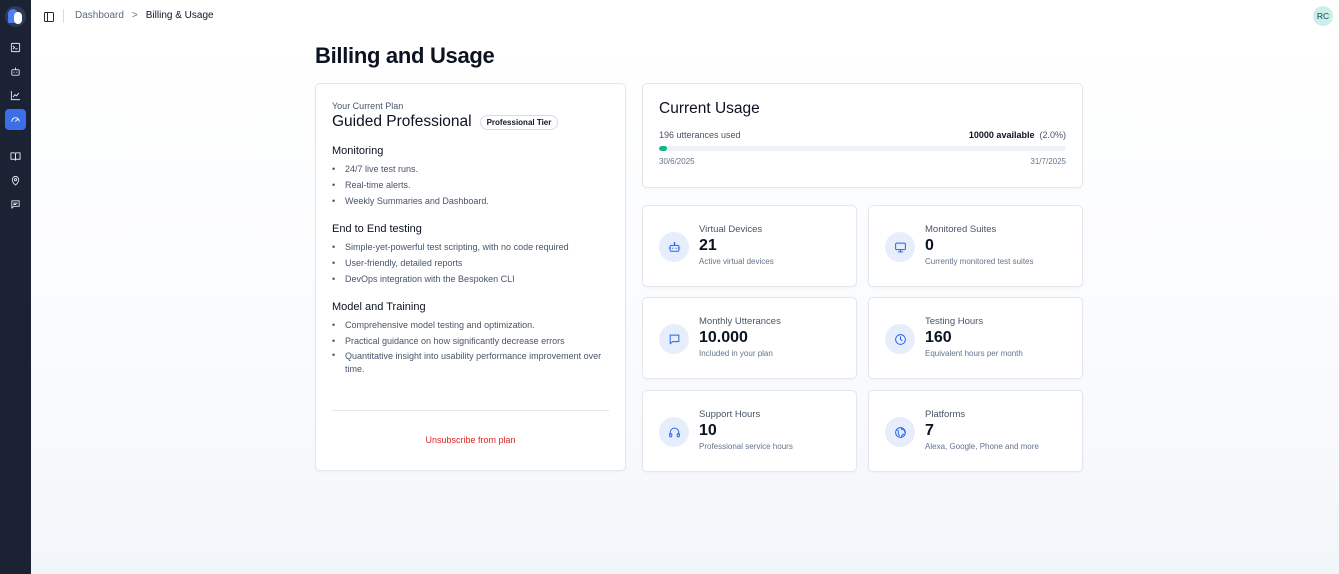  I want to click on usage-available: 10000 available (2.0%), so click(1017, 135).